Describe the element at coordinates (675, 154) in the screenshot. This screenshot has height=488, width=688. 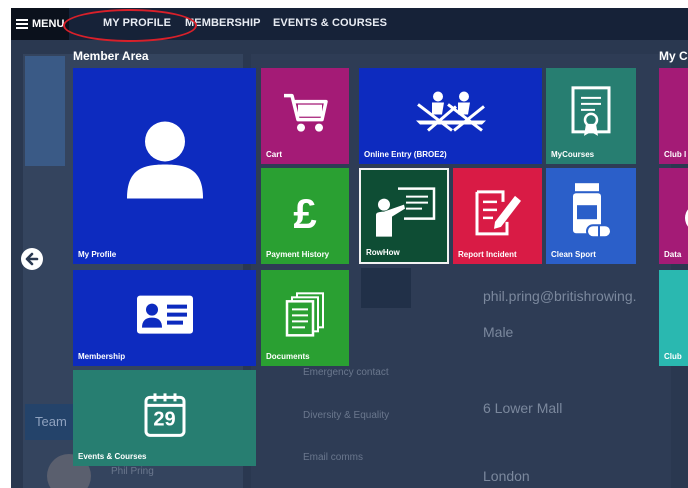
I see `tile-label: Club I` at that location.